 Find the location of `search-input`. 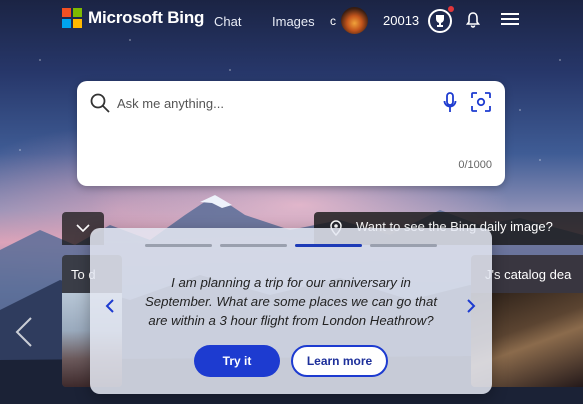

search-input is located at coordinates (267, 103).